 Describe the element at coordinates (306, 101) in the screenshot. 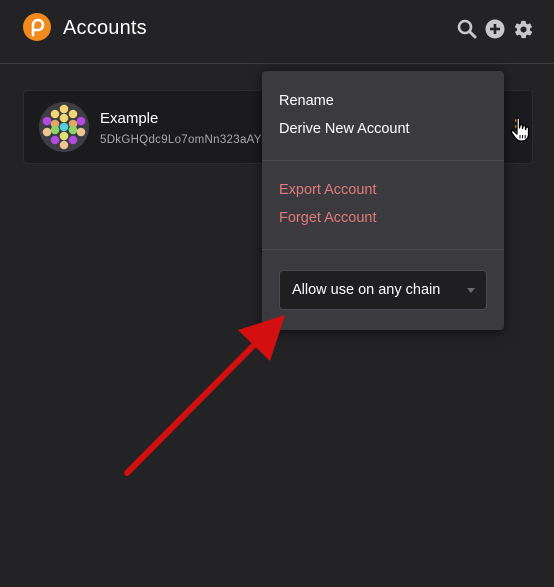

I see `rename-menu-item: Rename` at that location.